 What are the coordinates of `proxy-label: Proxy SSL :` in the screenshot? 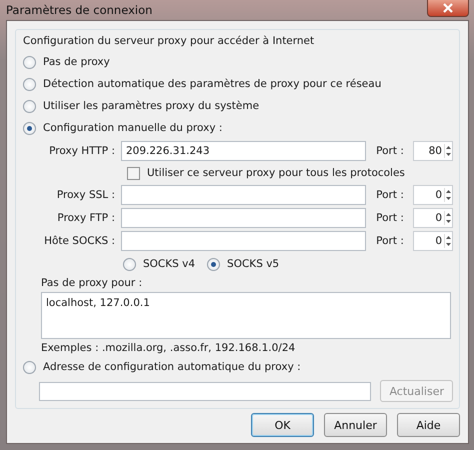 It's located at (85, 195).